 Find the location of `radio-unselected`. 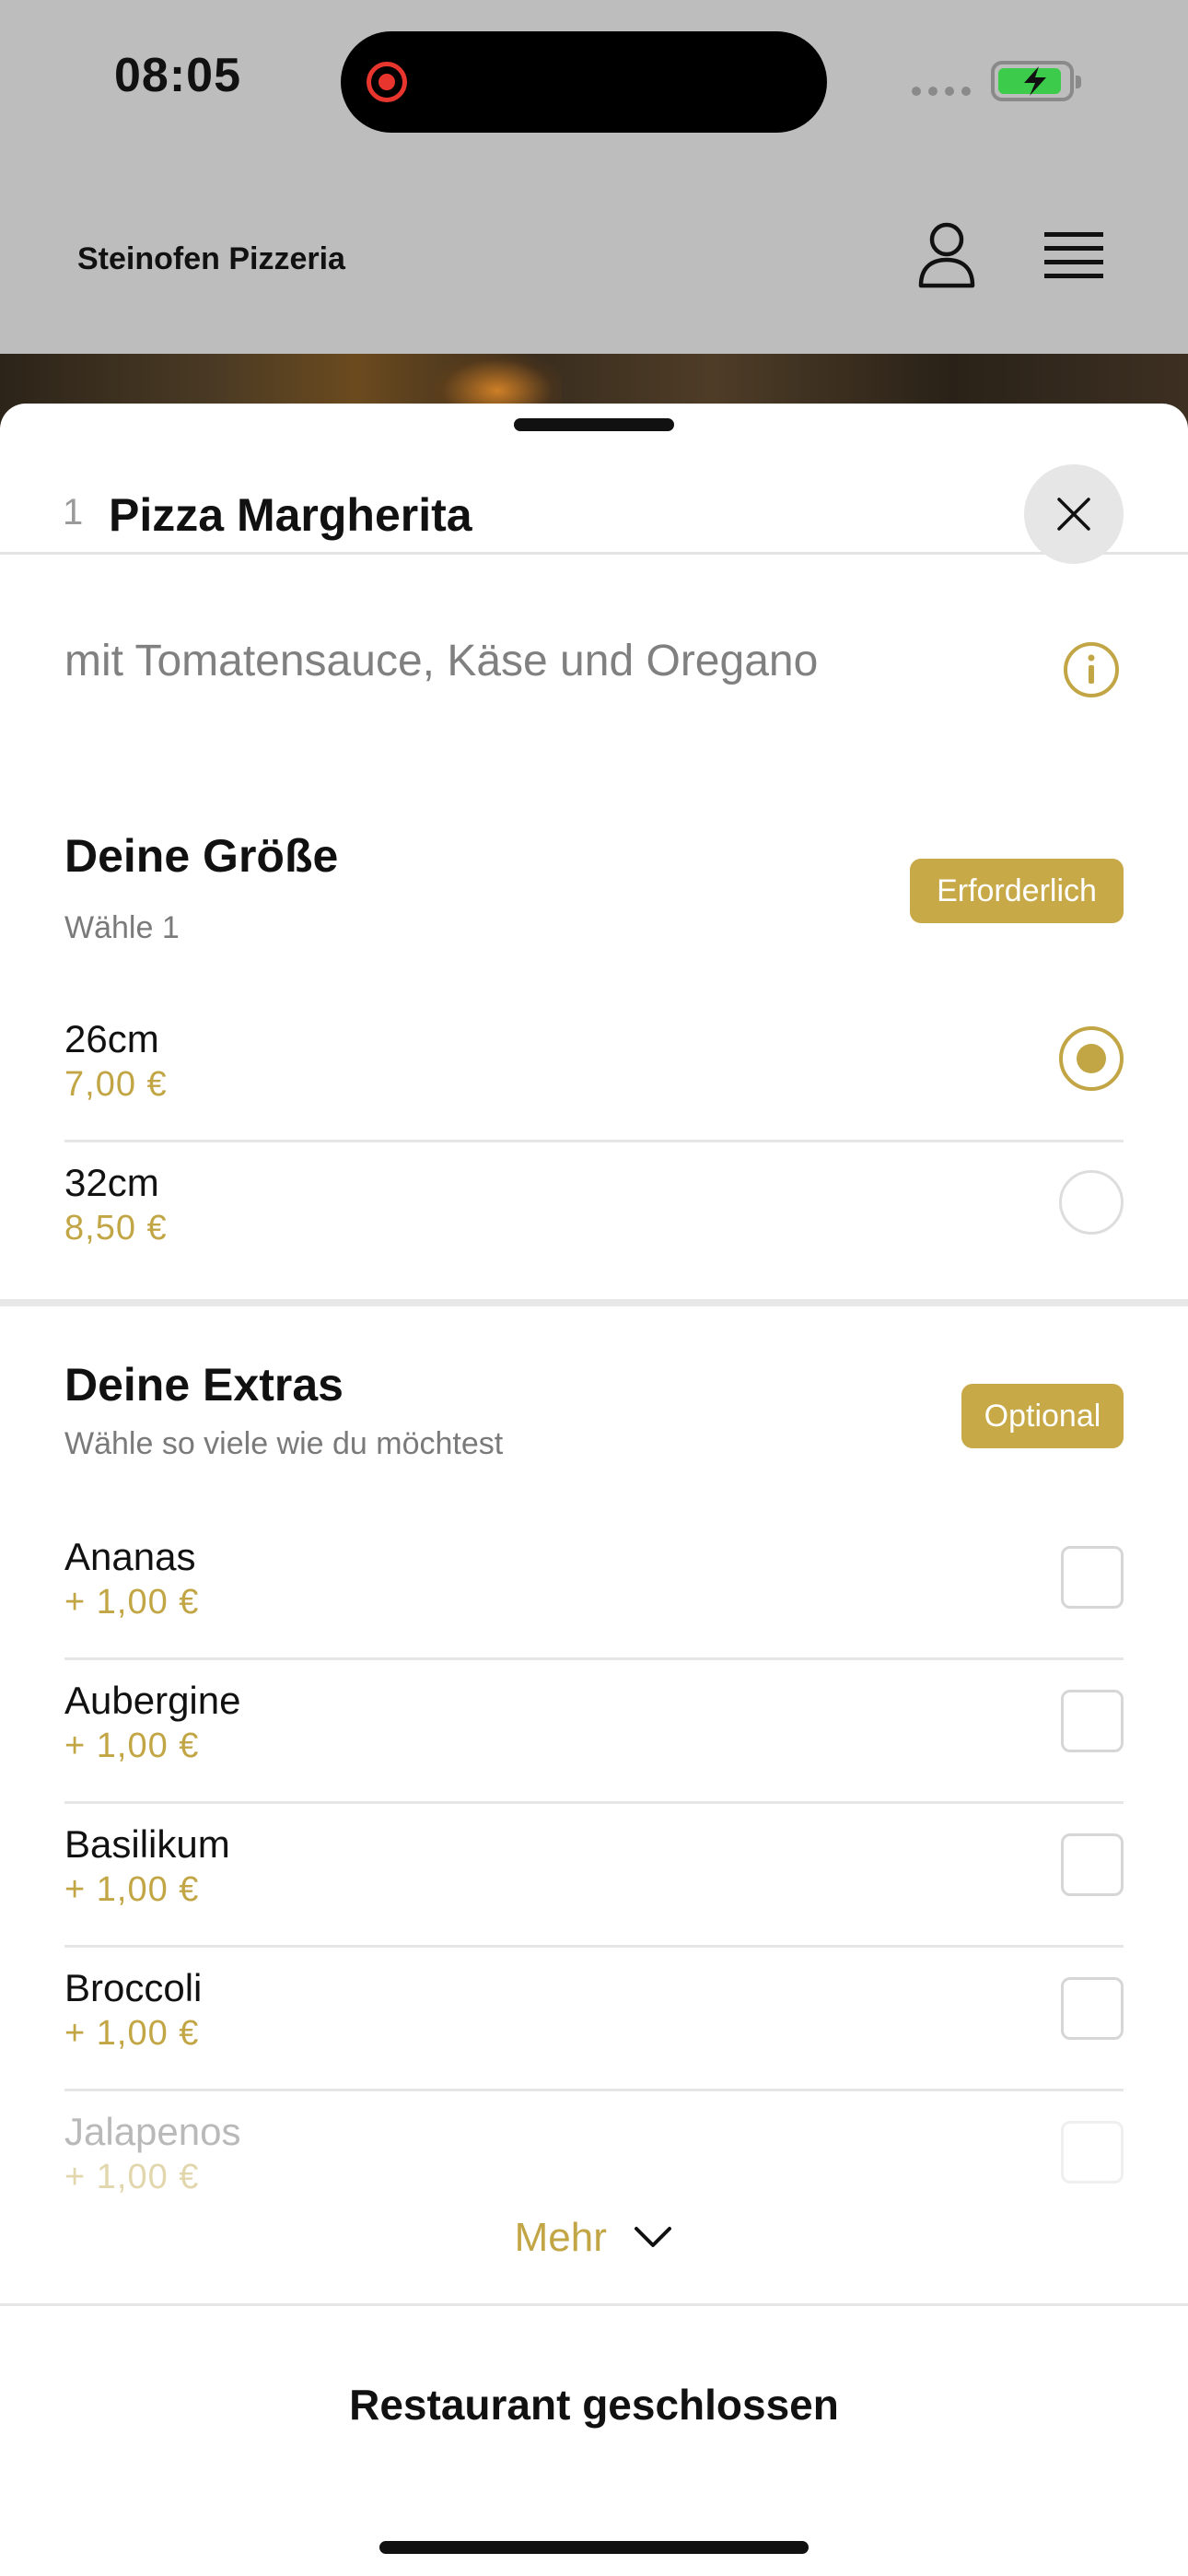

radio-unselected is located at coordinates (1091, 1202).